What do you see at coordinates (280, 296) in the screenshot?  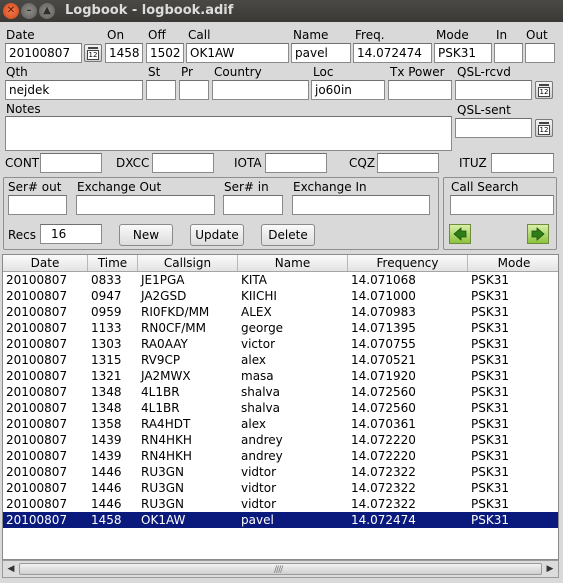 I see `table-row: 20100807 0947 JA2GSD KIICHI 14.071000 PSK31` at bounding box center [280, 296].